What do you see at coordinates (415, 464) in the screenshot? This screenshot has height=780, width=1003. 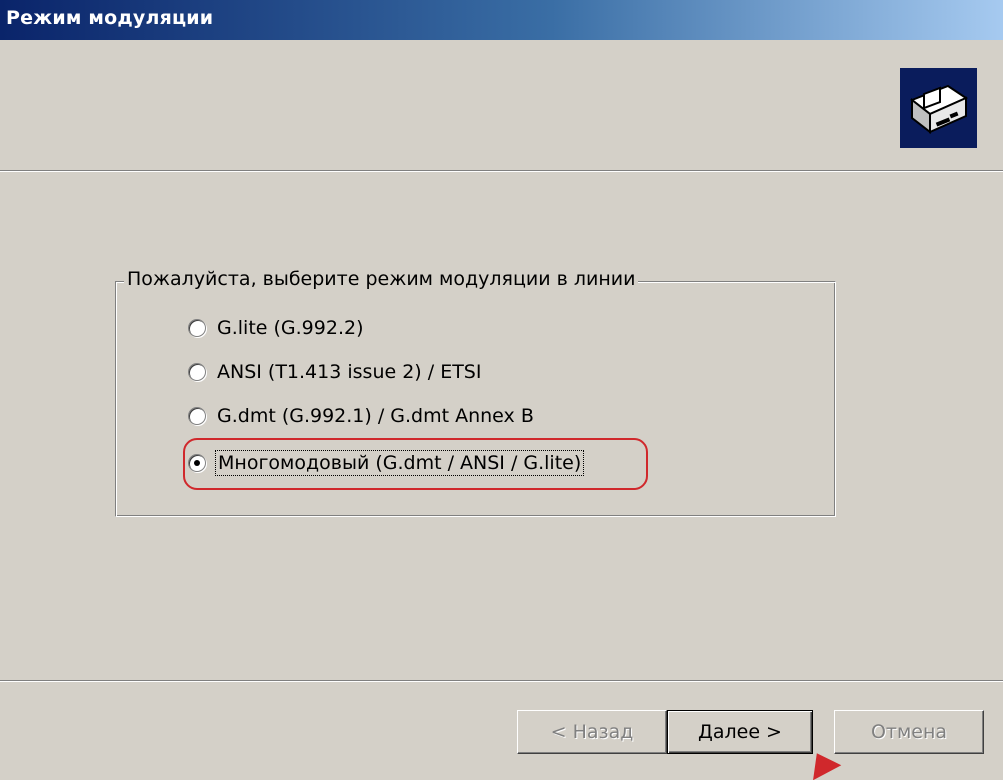 I see `annotation-highlight-oval` at bounding box center [415, 464].